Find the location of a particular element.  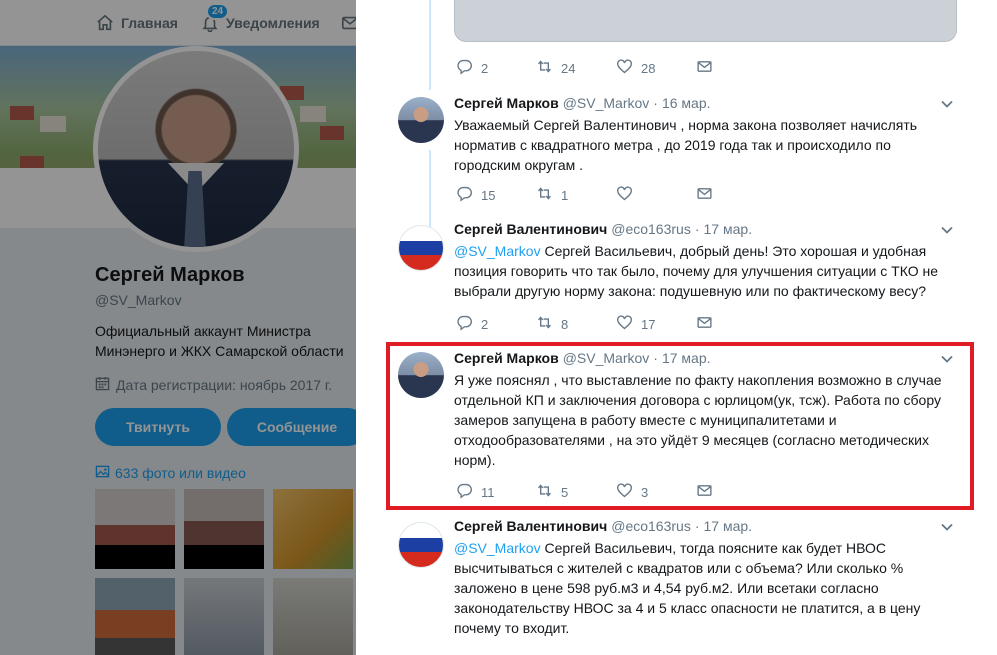

retweet-button: 8 is located at coordinates (576, 324).